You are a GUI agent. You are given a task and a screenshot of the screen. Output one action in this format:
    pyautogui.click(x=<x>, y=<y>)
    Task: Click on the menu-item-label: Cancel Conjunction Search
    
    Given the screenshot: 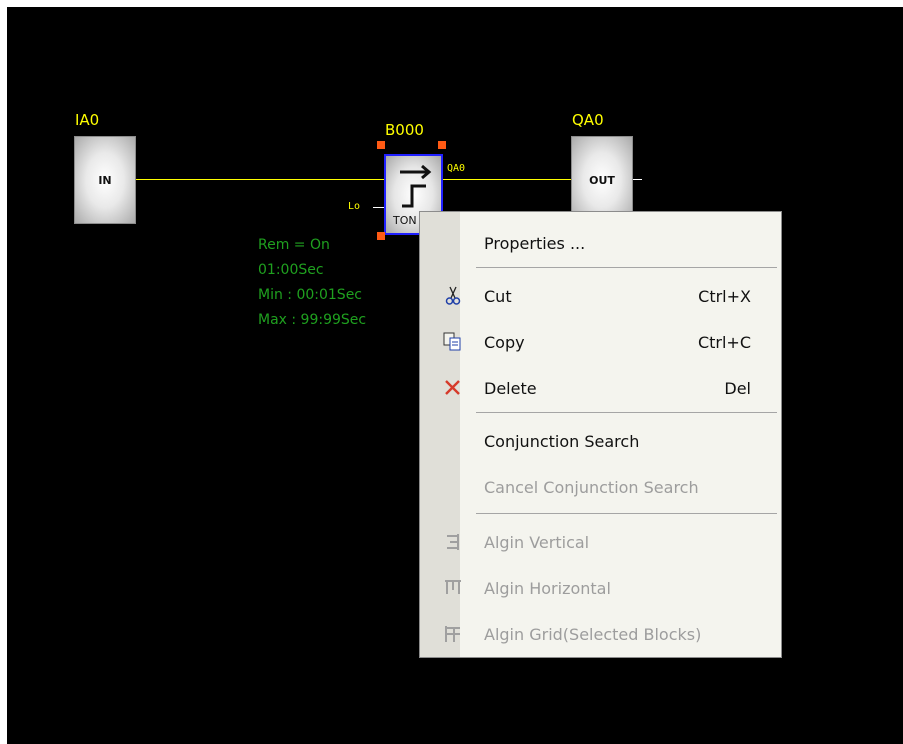 What is the action you would take?
    pyautogui.click(x=591, y=487)
    